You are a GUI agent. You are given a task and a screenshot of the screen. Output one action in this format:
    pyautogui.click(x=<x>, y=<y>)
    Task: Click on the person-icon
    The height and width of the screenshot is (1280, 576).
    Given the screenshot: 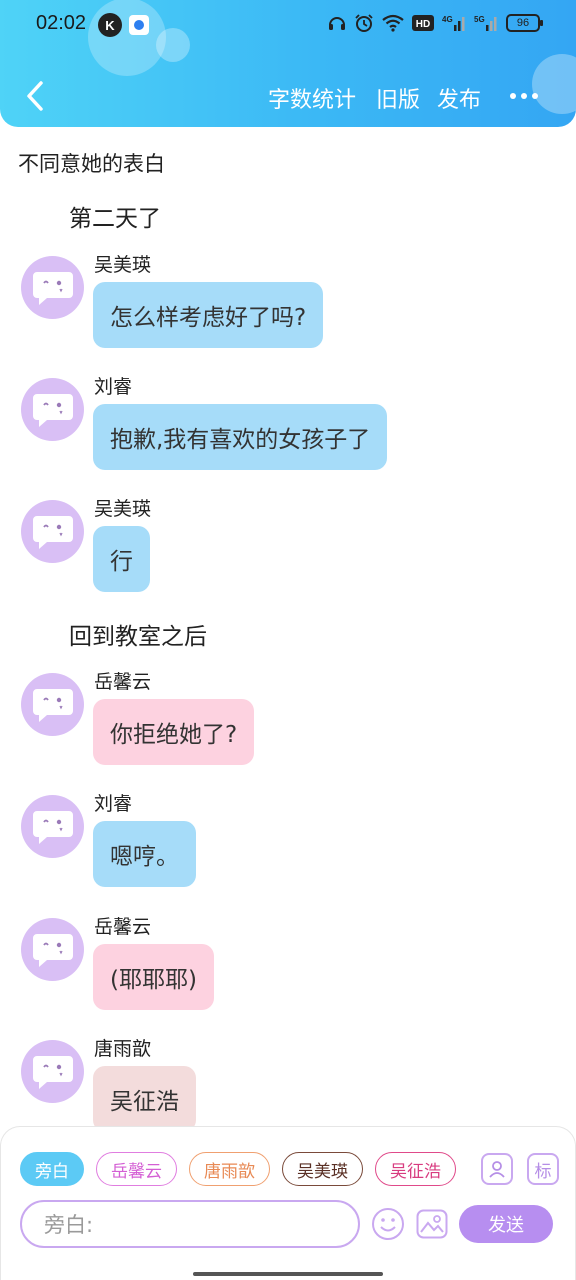 What is the action you would take?
    pyautogui.click(x=497, y=1169)
    